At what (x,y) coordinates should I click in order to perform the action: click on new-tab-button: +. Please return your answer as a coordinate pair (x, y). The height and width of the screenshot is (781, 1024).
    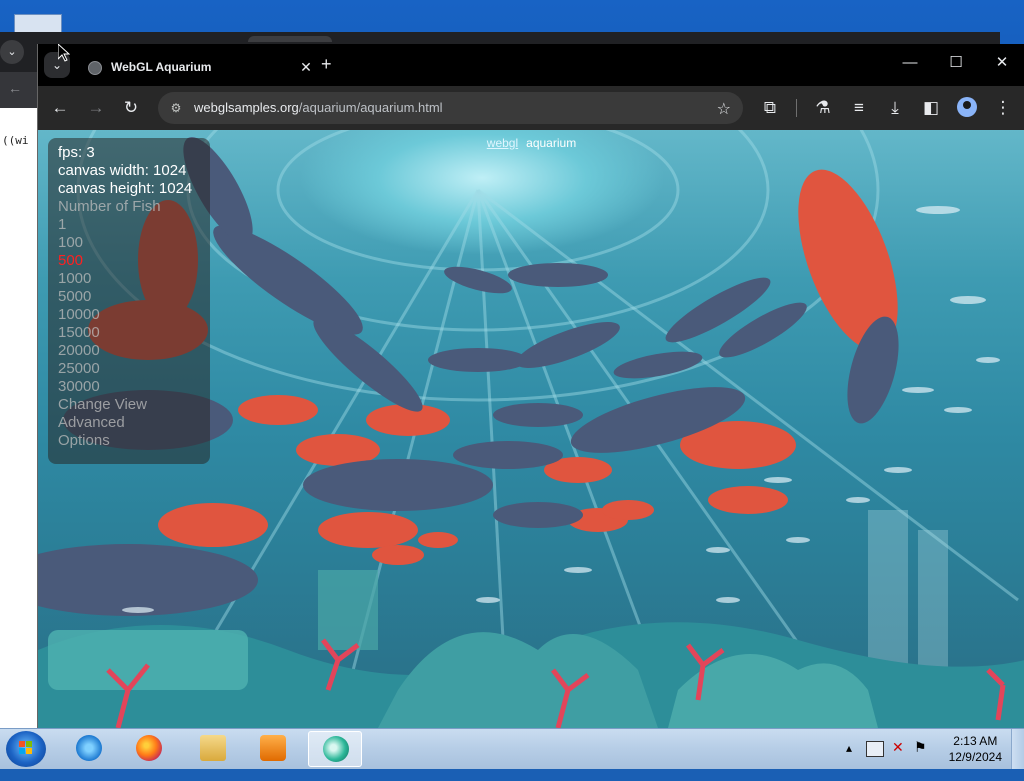
    Looking at the image, I should click on (326, 64).